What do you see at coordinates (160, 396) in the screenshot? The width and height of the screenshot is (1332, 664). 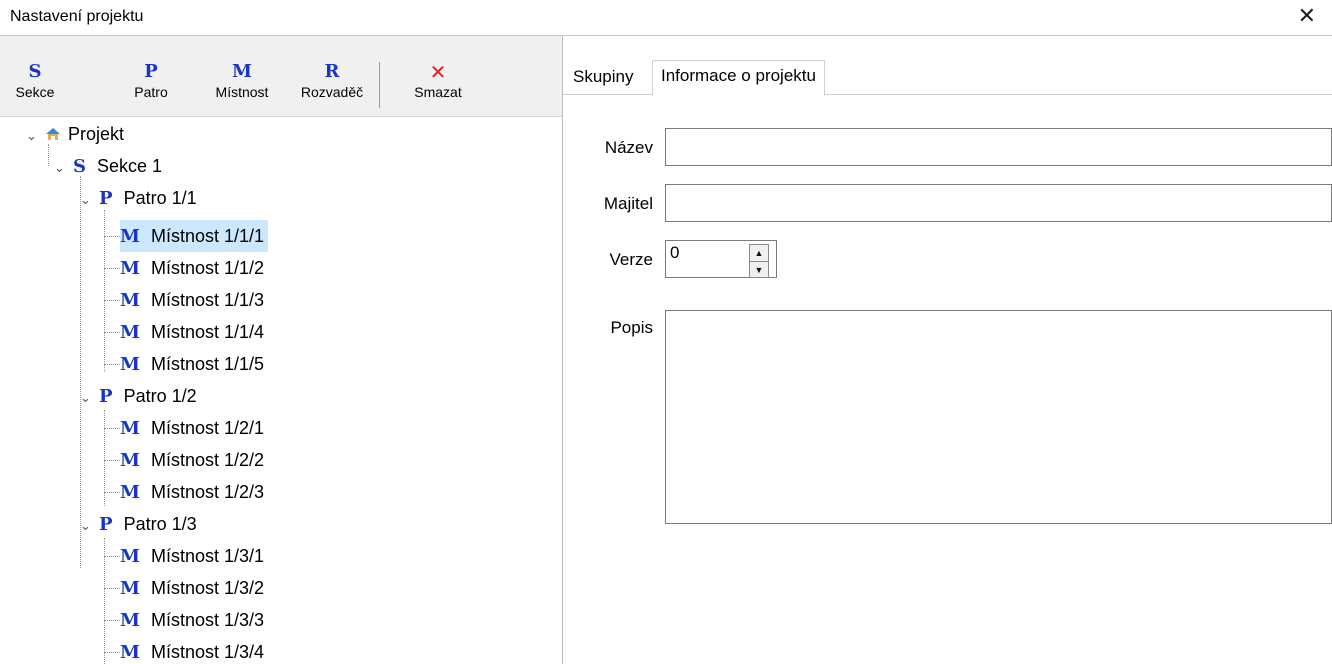 I see `tree-node-label: Patro 1/2` at bounding box center [160, 396].